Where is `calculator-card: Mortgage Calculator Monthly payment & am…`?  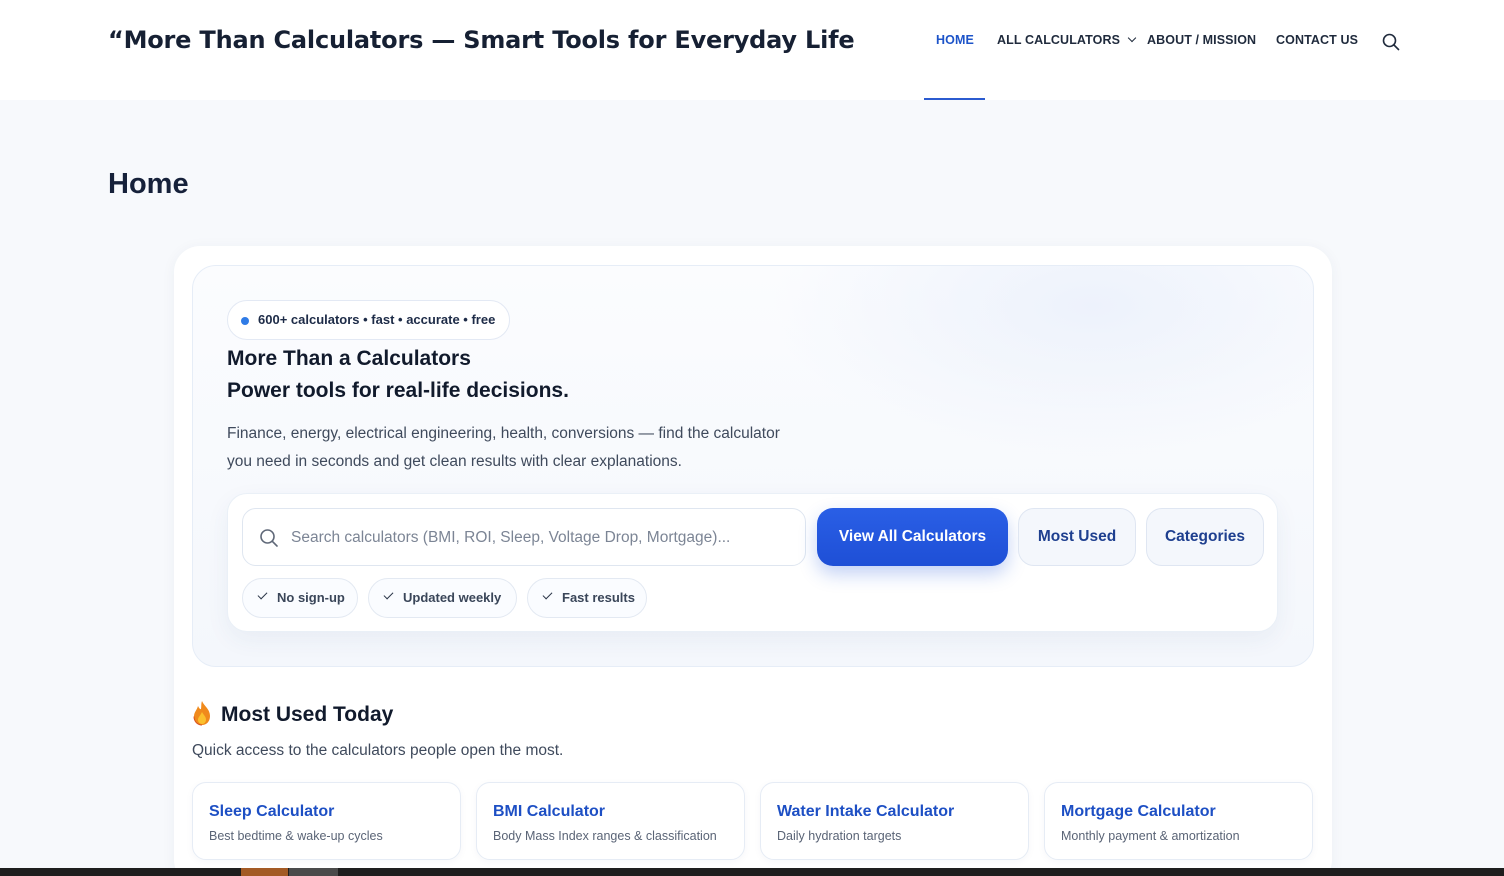
calculator-card: Mortgage Calculator Monthly payment & am… is located at coordinates (1178, 821).